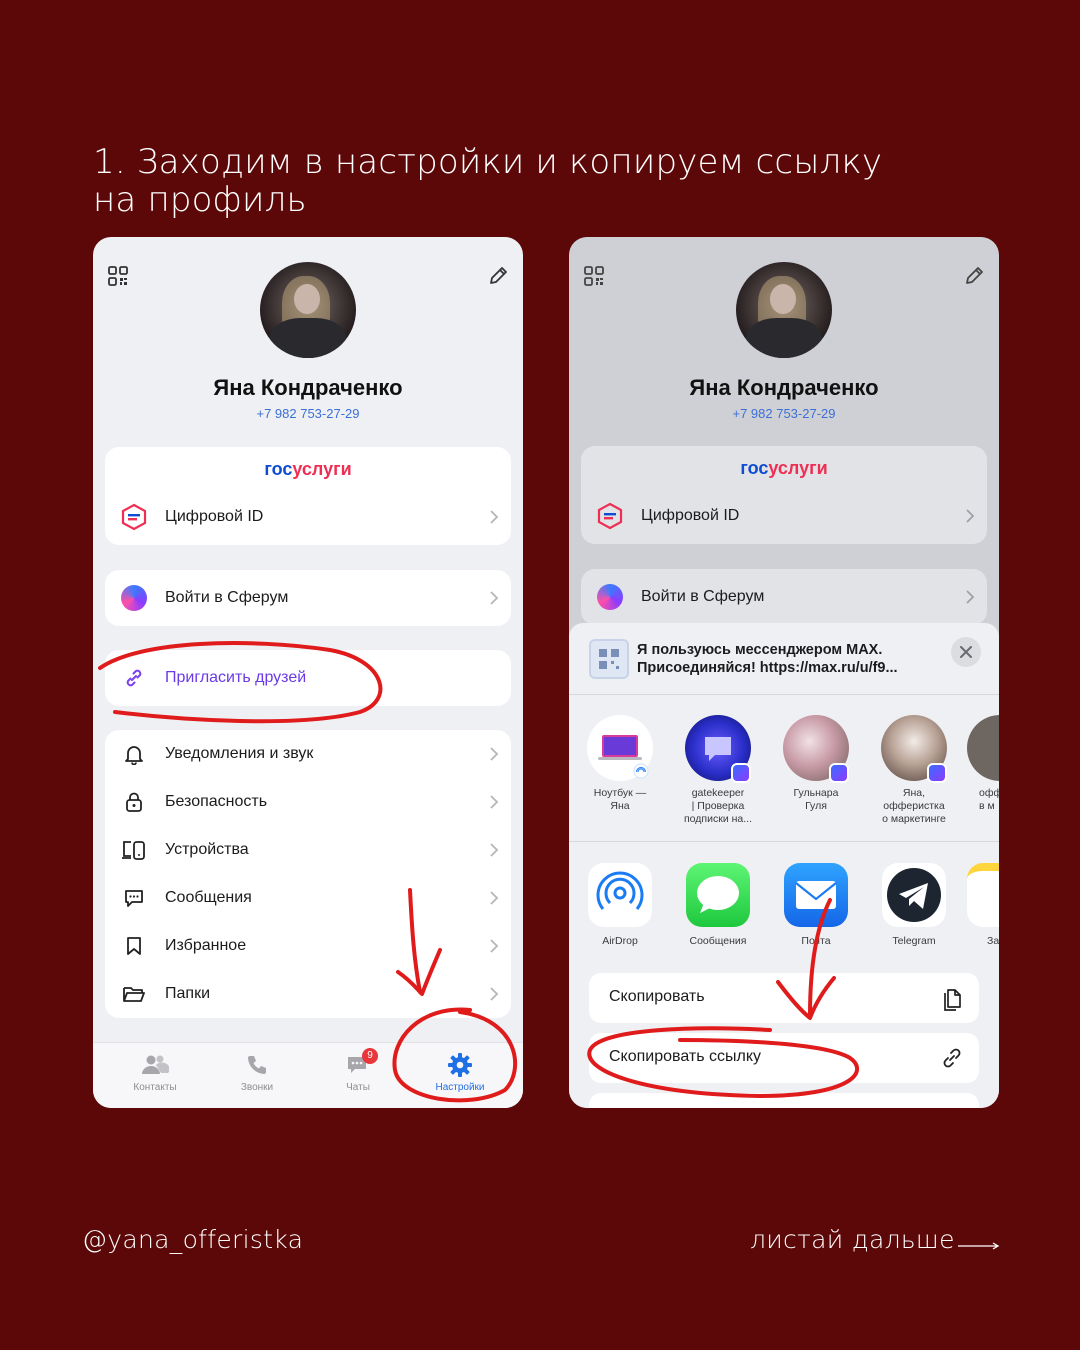 The height and width of the screenshot is (1350, 1080). What do you see at coordinates (134, 754) in the screenshot?
I see `bell-icon` at bounding box center [134, 754].